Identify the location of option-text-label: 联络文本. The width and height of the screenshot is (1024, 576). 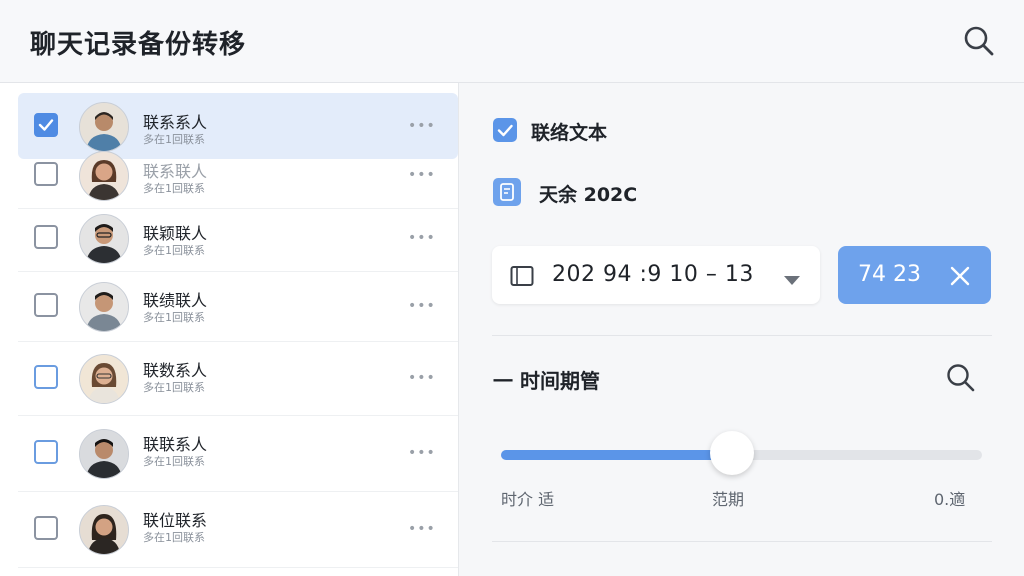
(569, 133).